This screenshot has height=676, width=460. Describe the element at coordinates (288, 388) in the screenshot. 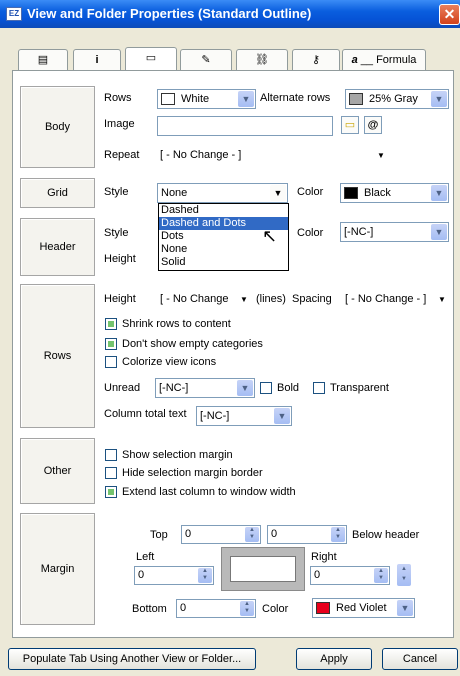

I see `bold-label: Bold` at that location.